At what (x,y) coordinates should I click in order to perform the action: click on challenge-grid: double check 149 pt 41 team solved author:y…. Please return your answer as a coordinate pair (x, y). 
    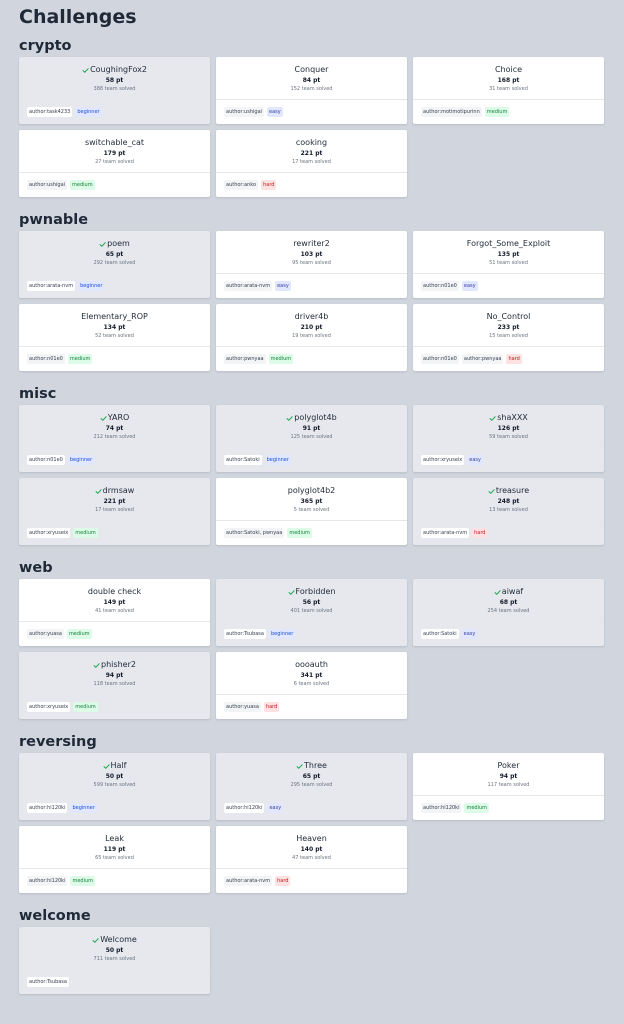
    Looking at the image, I should click on (321, 649).